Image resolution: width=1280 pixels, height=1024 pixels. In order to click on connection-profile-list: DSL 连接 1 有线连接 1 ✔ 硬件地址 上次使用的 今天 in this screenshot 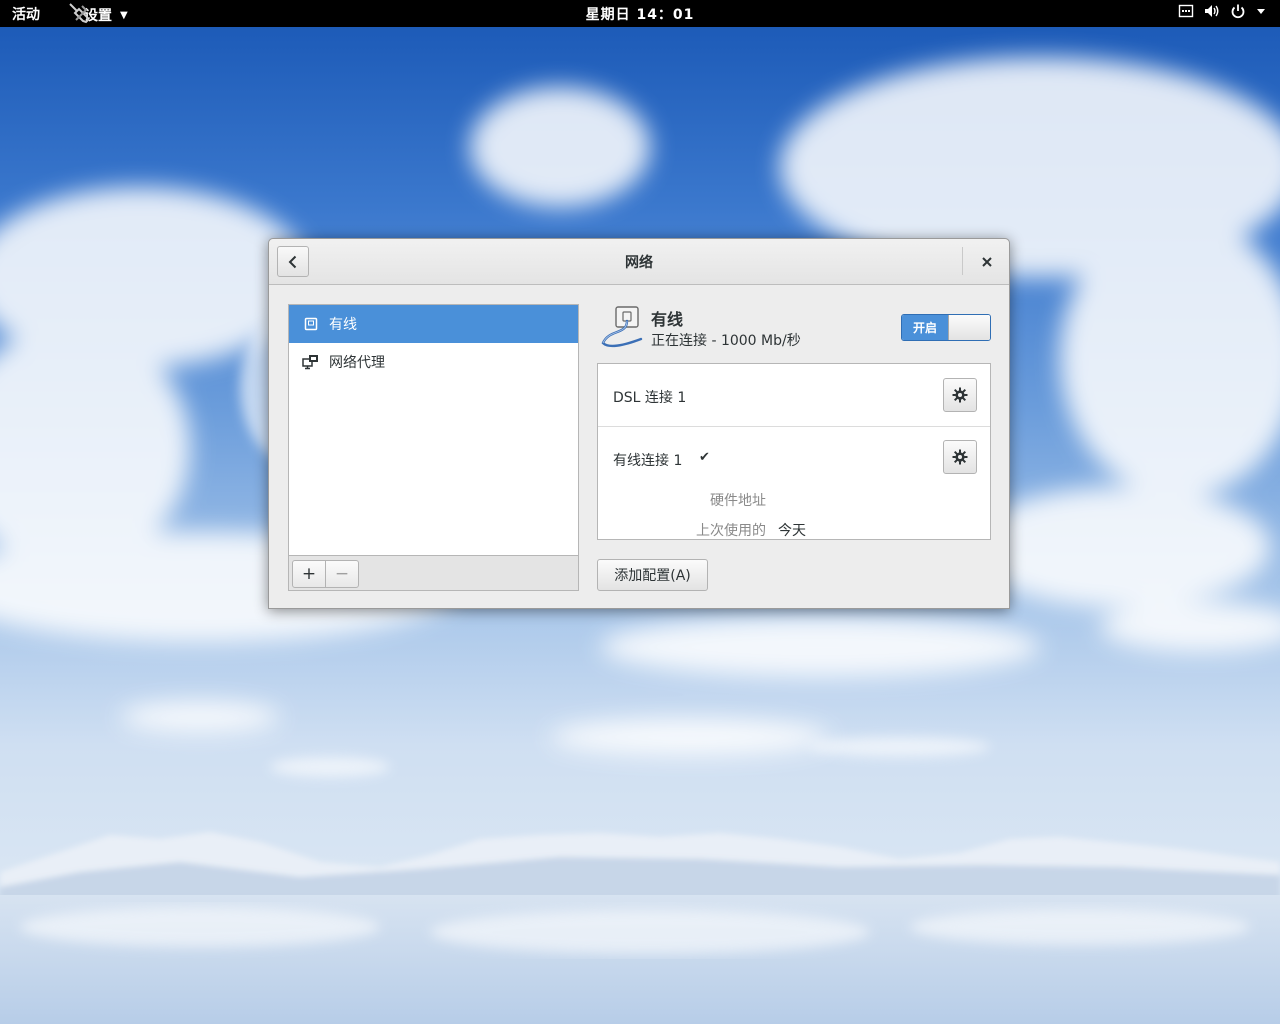, I will do `click(794, 451)`.